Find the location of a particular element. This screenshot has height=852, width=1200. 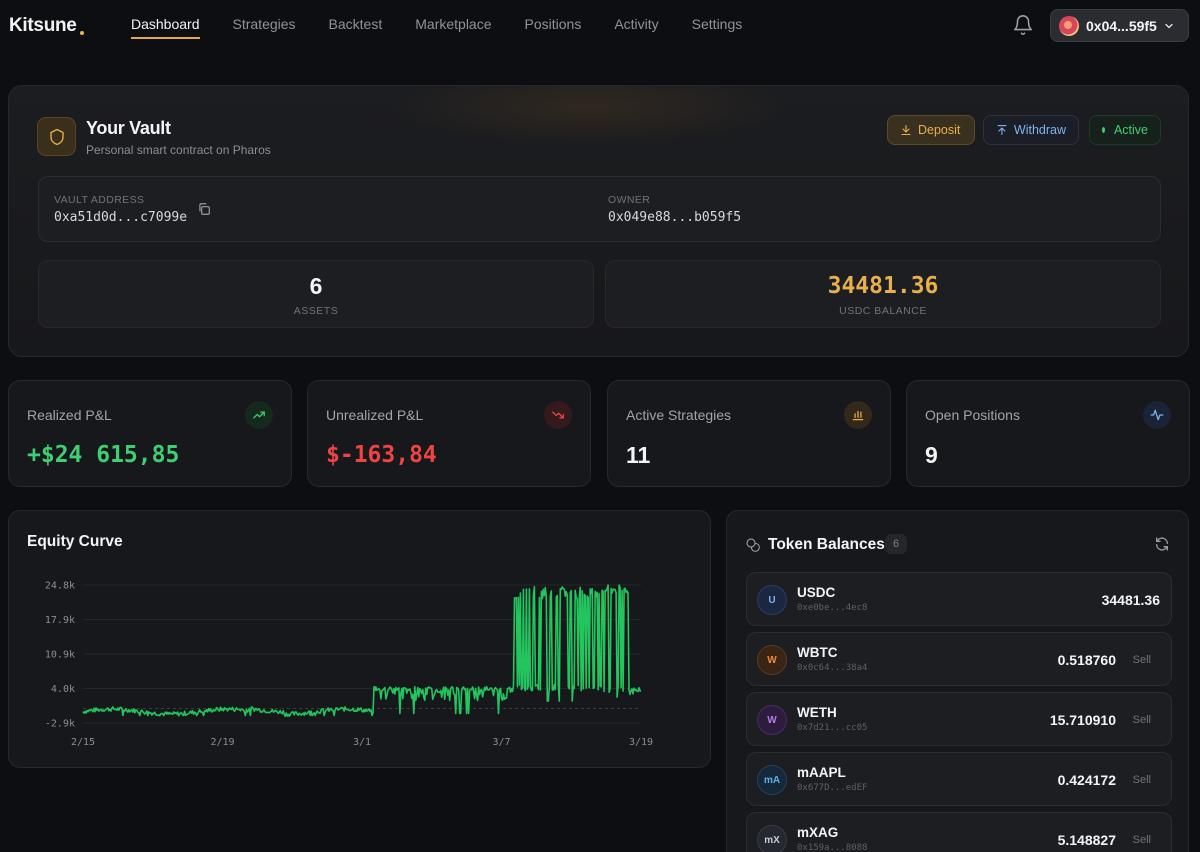

vault-title: Your Vault is located at coordinates (128, 128).